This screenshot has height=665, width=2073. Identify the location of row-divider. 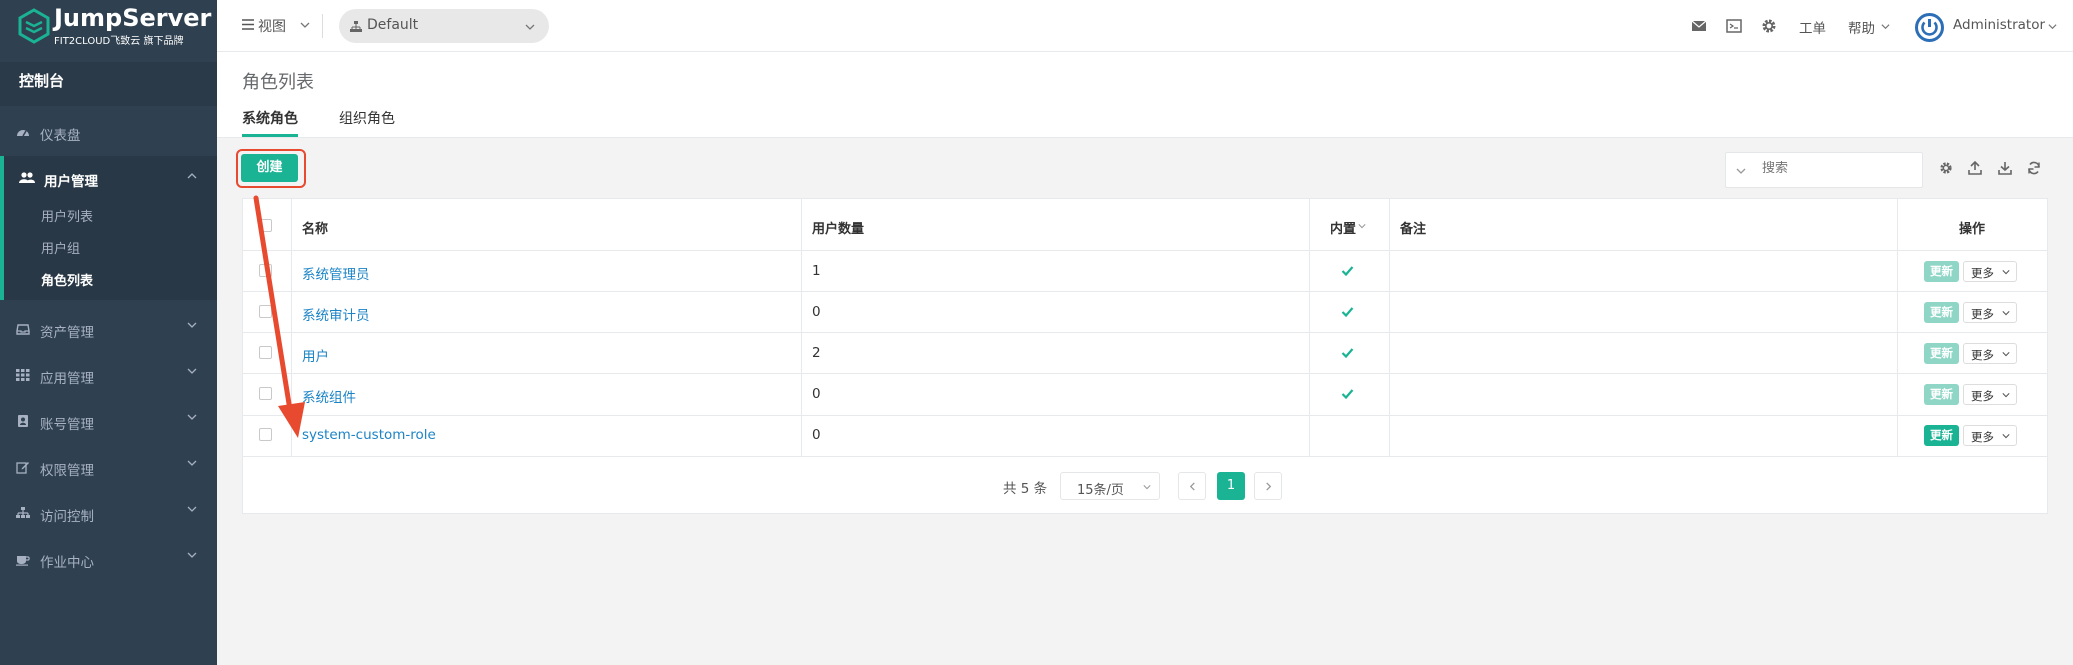
(1145, 250).